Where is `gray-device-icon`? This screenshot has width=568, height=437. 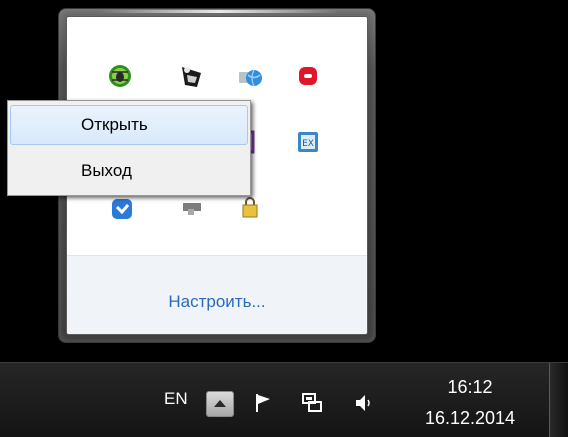
gray-device-icon is located at coordinates (192, 210).